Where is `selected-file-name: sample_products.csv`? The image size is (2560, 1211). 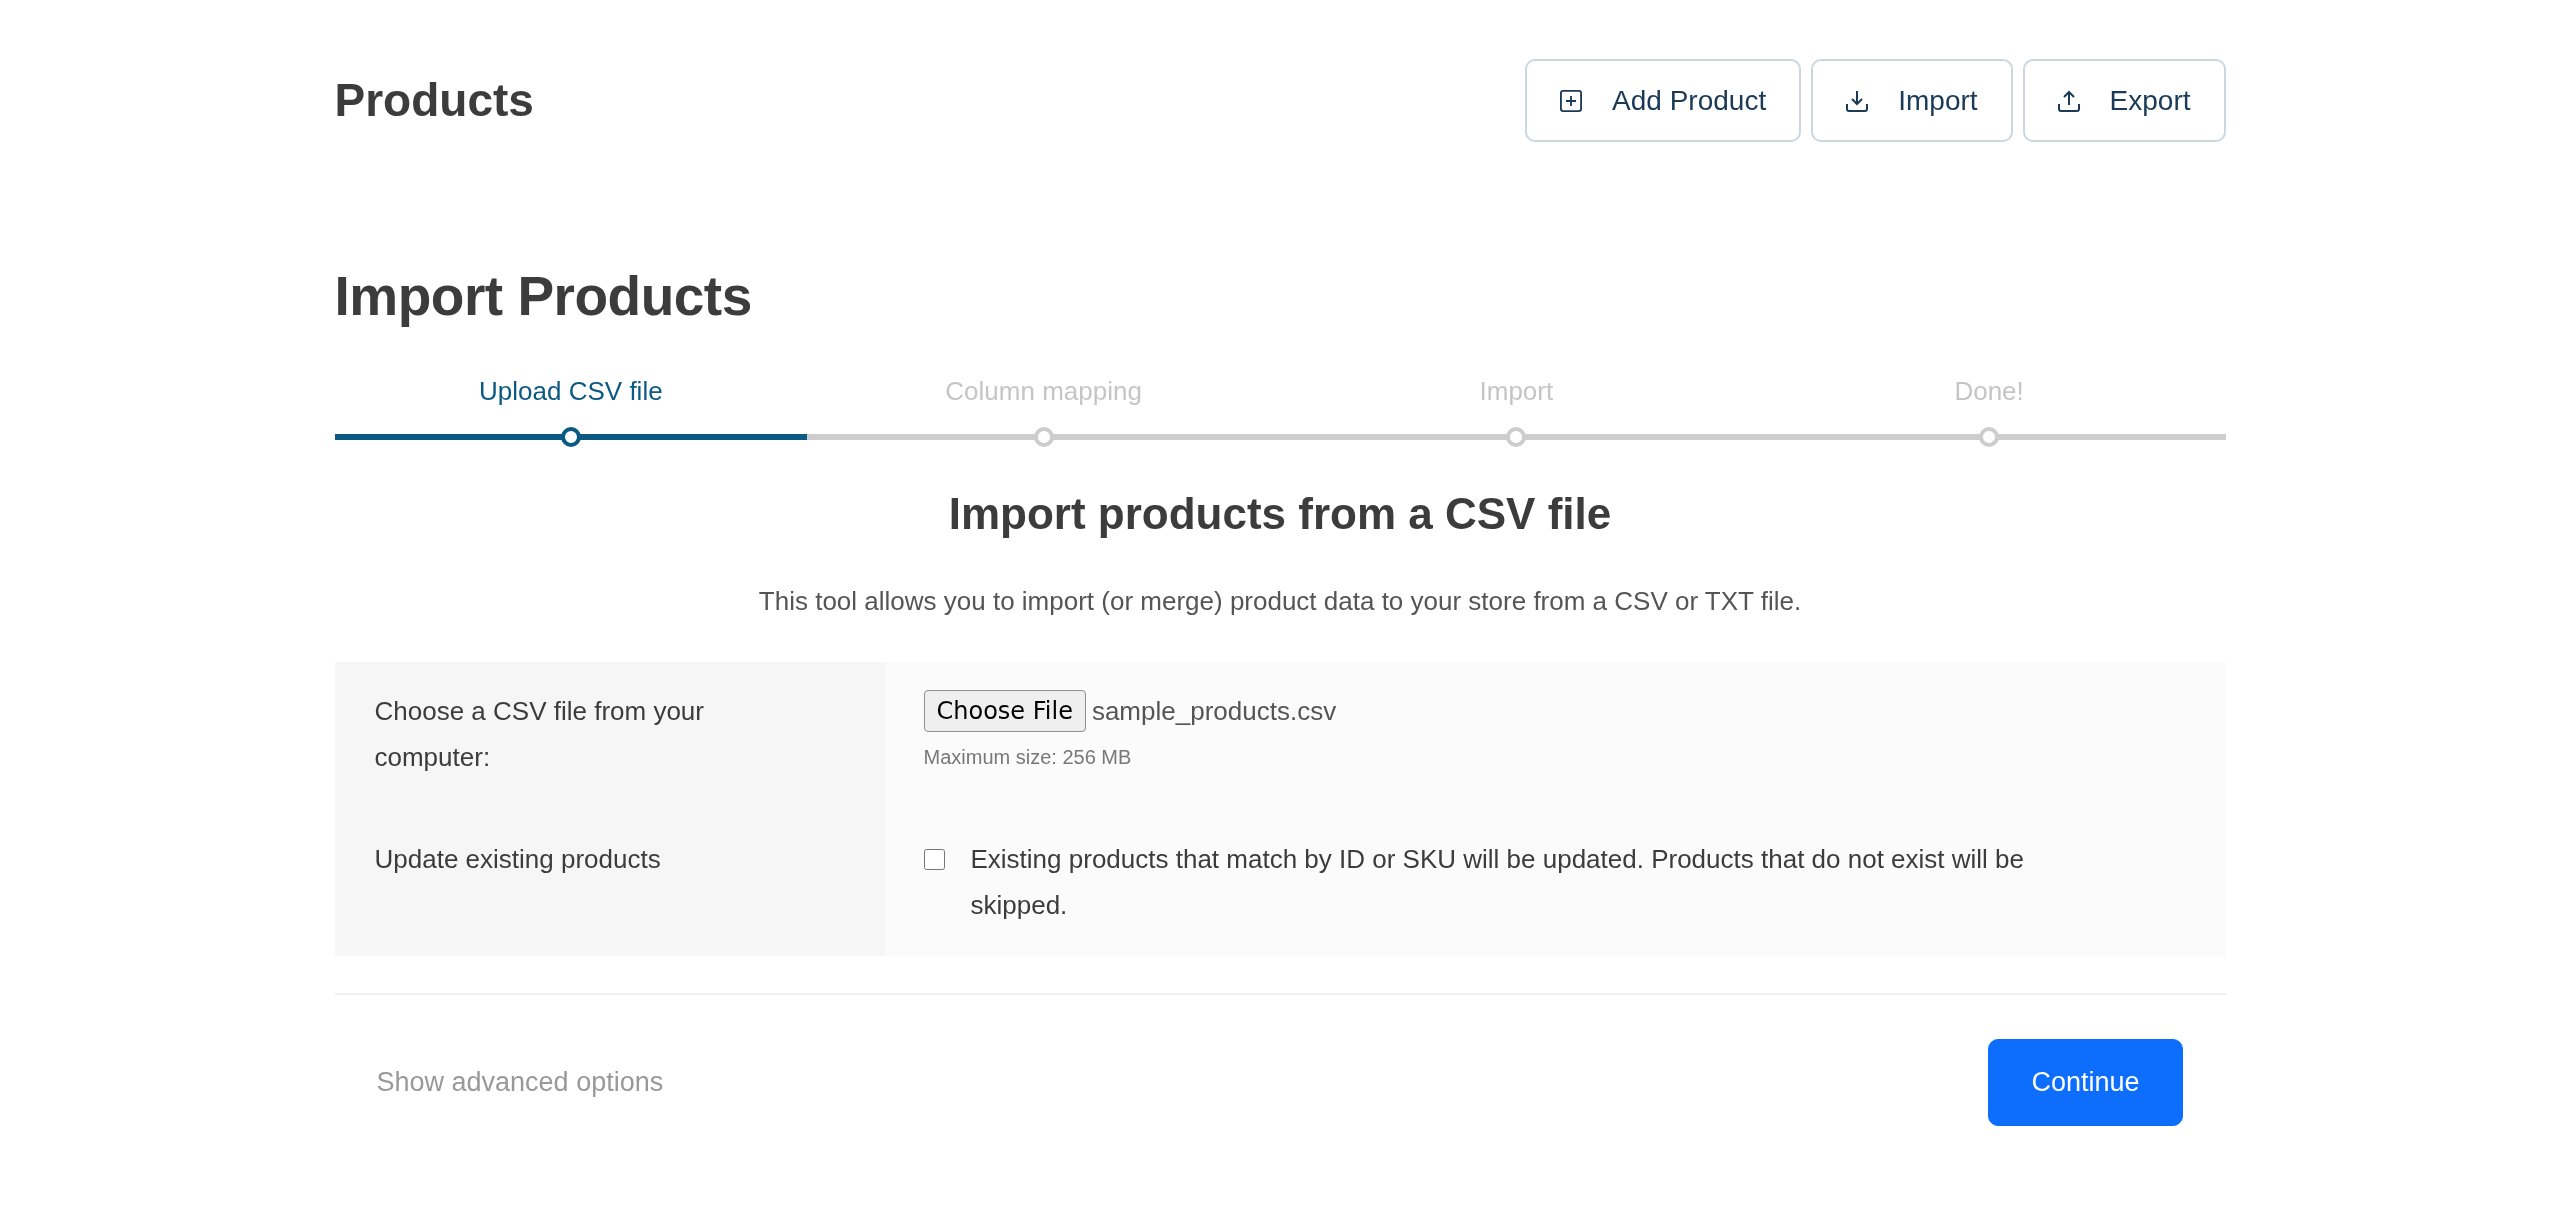 selected-file-name: sample_products.csv is located at coordinates (1214, 711).